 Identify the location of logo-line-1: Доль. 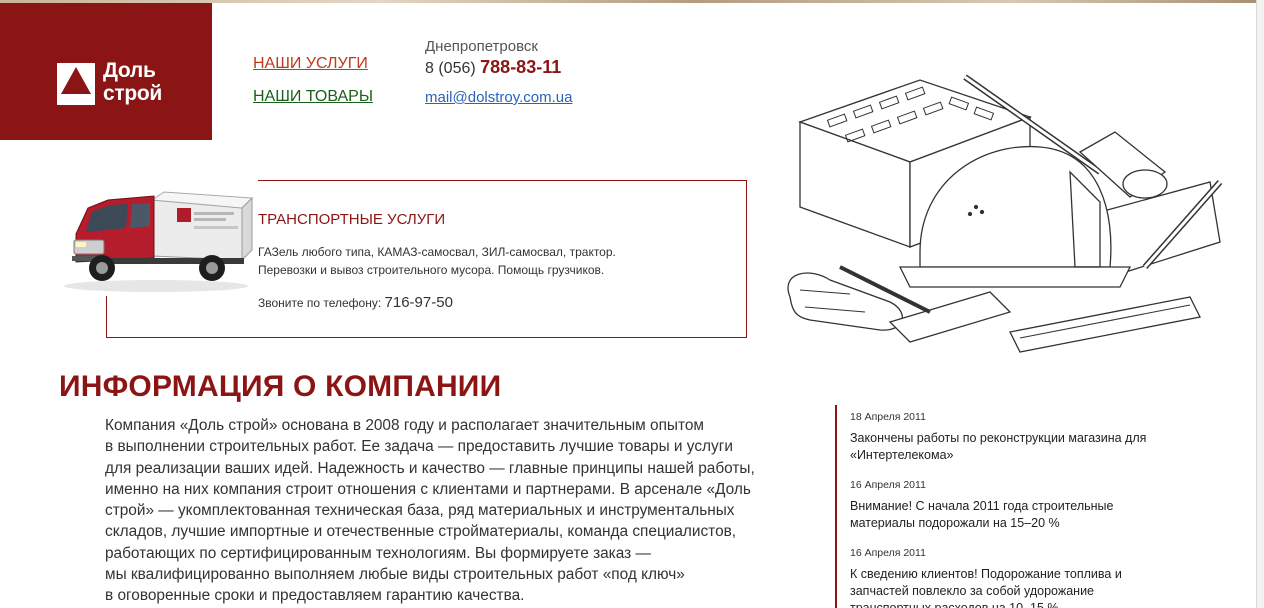
(129, 70).